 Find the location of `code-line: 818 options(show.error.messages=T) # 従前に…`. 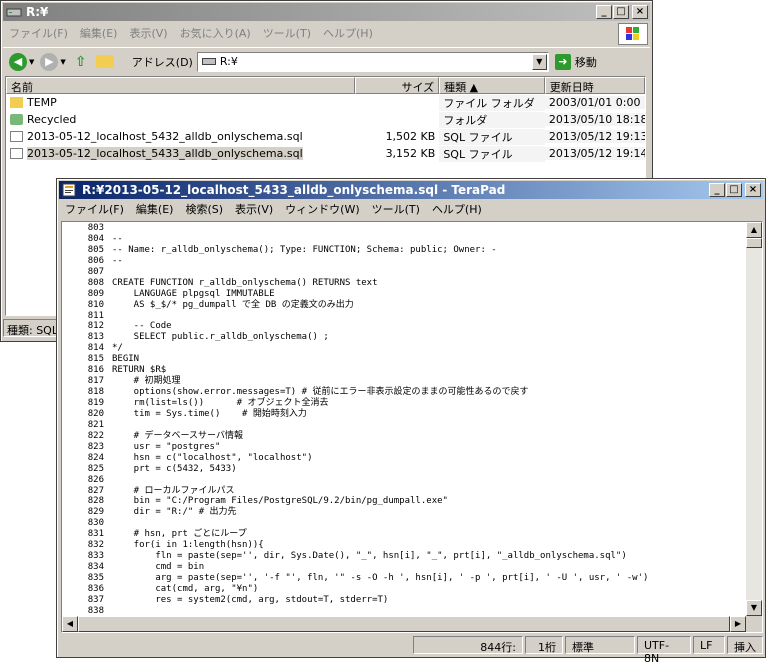

code-line: 818 options(show.error.messages=T) # 従前に… is located at coordinates (404, 392).